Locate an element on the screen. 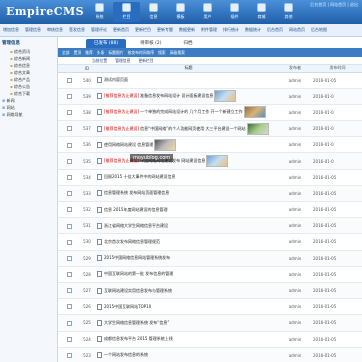 This screenshot has width=362, height=362. sub-nav-link: 审核信息 is located at coordinates (55, 30).